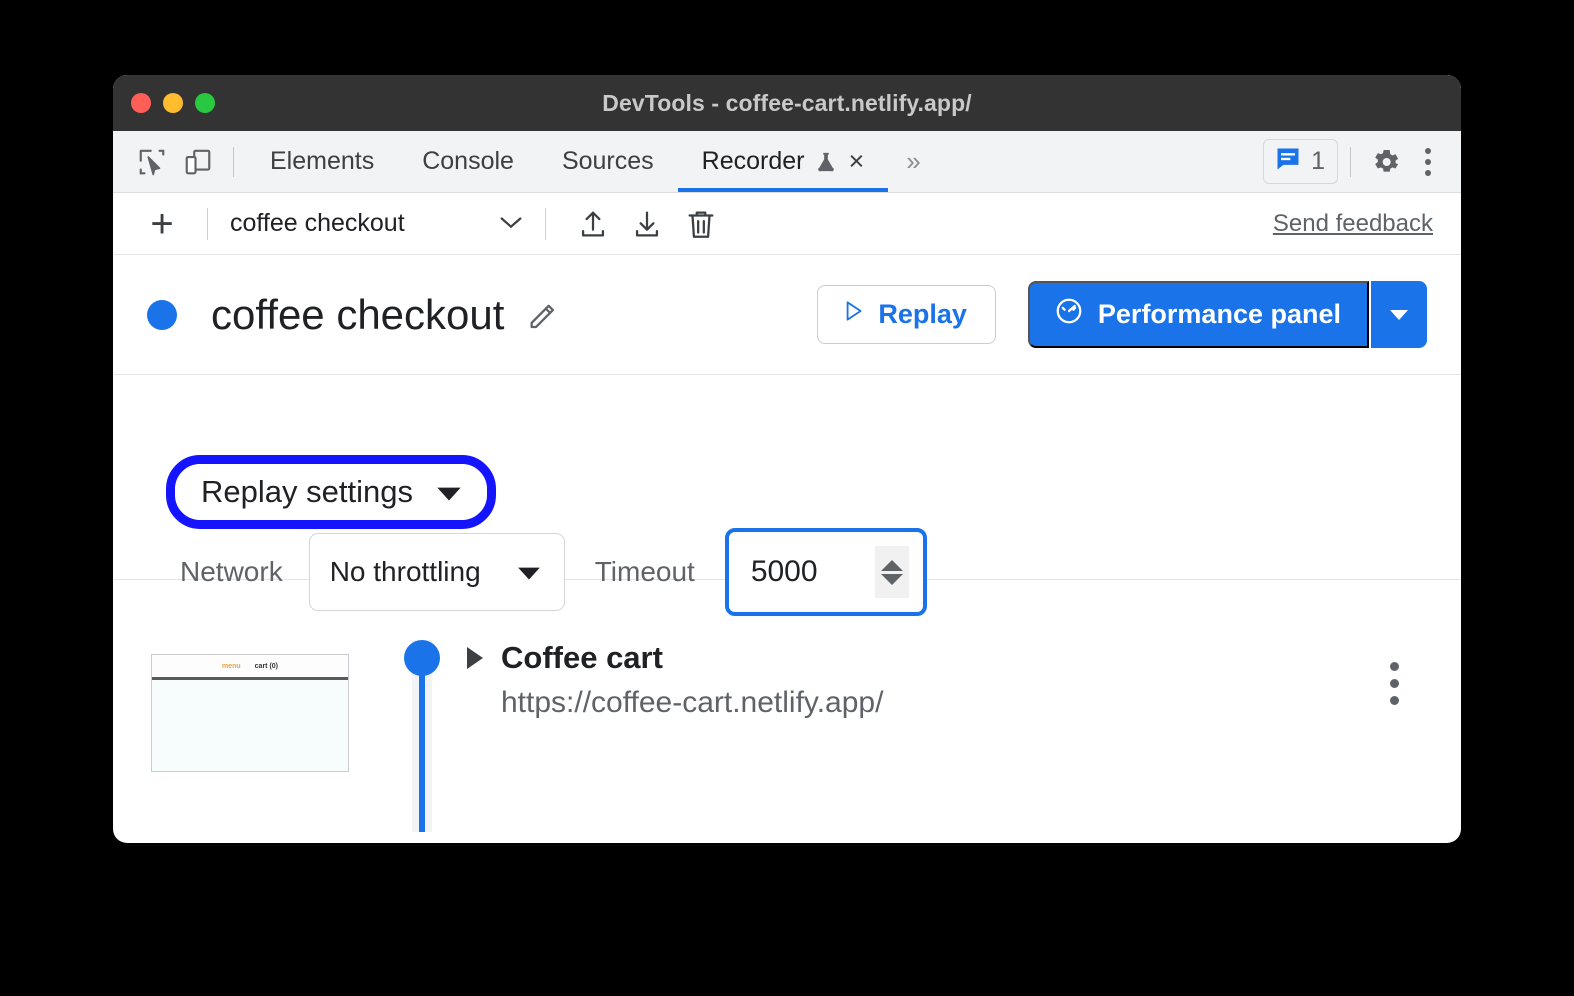  Describe the element at coordinates (922, 314) in the screenshot. I see `replay-label: Replay` at that location.